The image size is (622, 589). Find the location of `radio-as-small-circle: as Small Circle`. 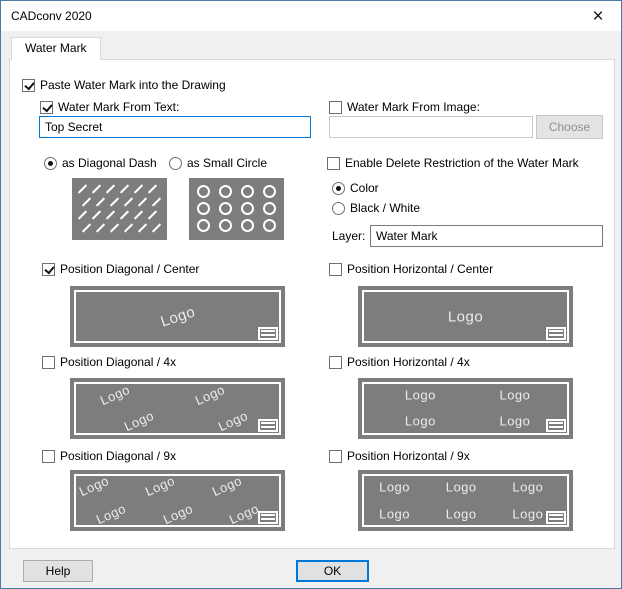

radio-as-small-circle: as Small Circle is located at coordinates (218, 163).